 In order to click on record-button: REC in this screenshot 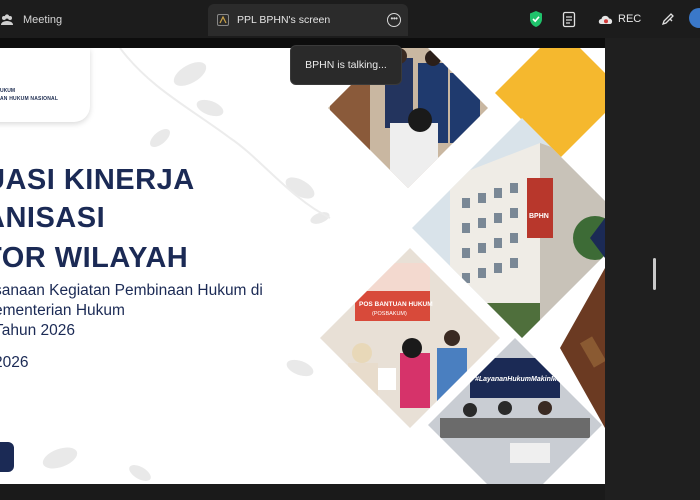, I will do `click(619, 19)`.